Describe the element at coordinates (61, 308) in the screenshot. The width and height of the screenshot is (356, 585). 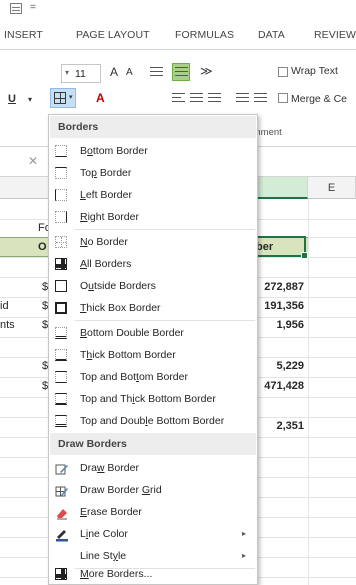
I see `thick-box-border-icon` at that location.